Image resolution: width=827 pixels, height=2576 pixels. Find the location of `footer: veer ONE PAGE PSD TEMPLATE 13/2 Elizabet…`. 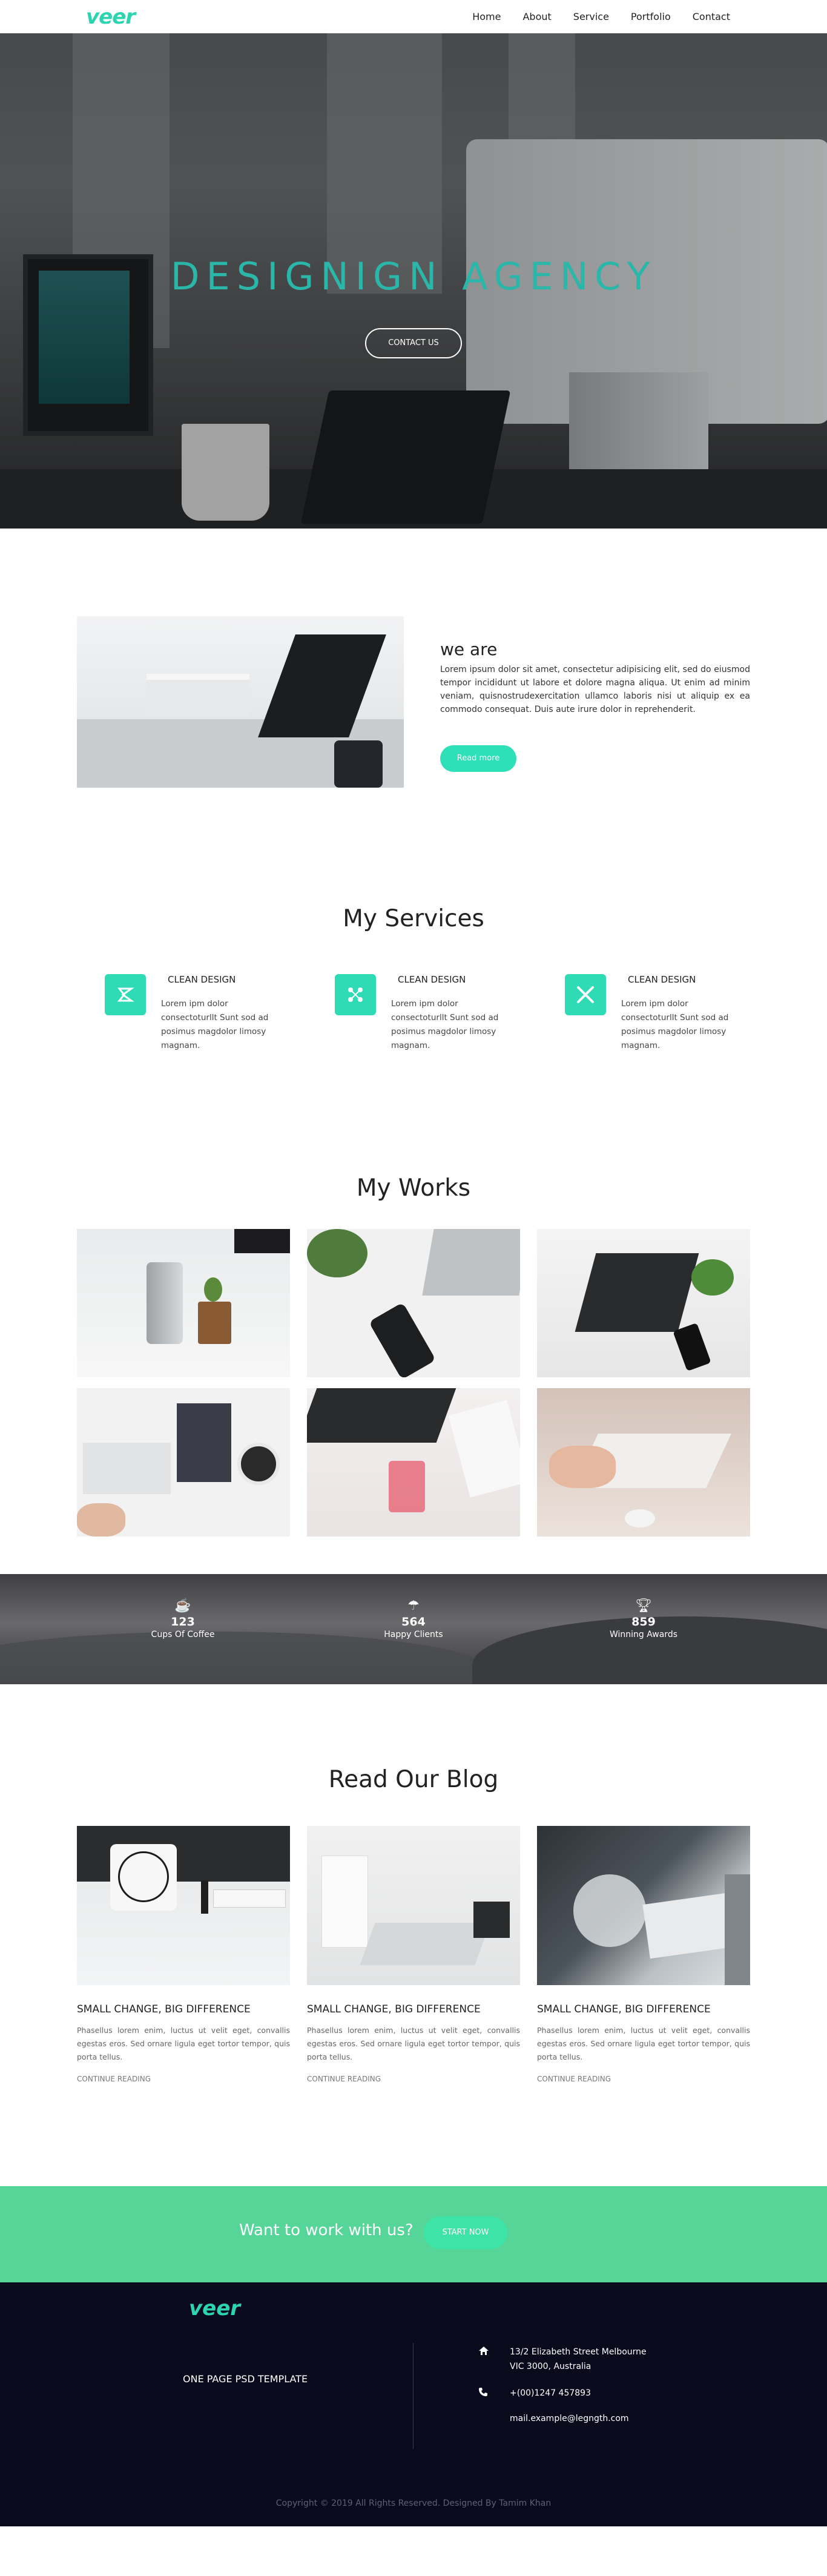

footer: veer ONE PAGE PSD TEMPLATE 13/2 Elizabet… is located at coordinates (413, 2404).